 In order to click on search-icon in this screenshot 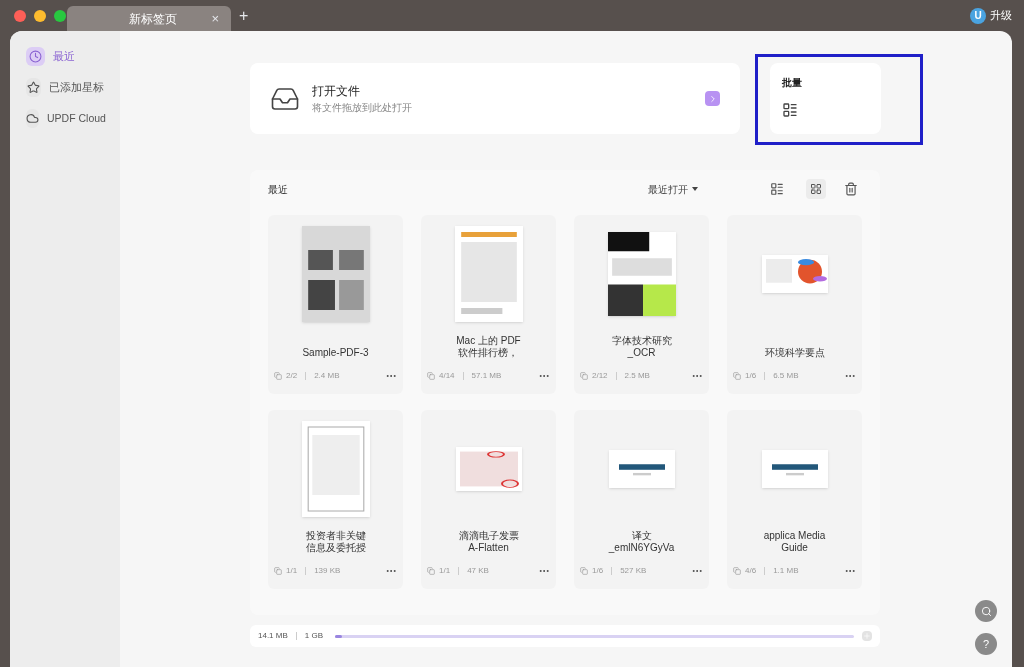, I will do `click(986, 611)`.